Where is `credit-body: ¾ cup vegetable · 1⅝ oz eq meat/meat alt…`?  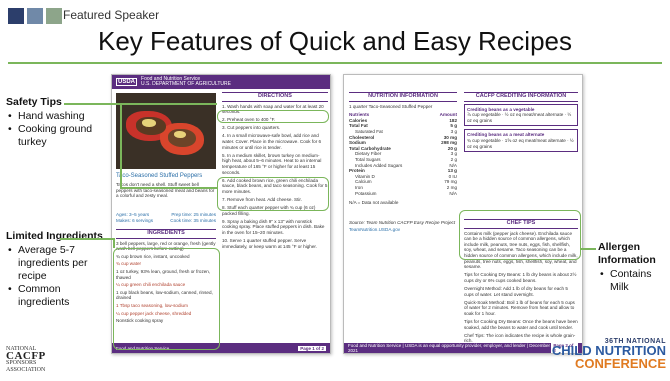
credit-body: ¾ cup vegetable · 1⅝ oz eq meat/meat alt… is located at coordinates (520, 143).